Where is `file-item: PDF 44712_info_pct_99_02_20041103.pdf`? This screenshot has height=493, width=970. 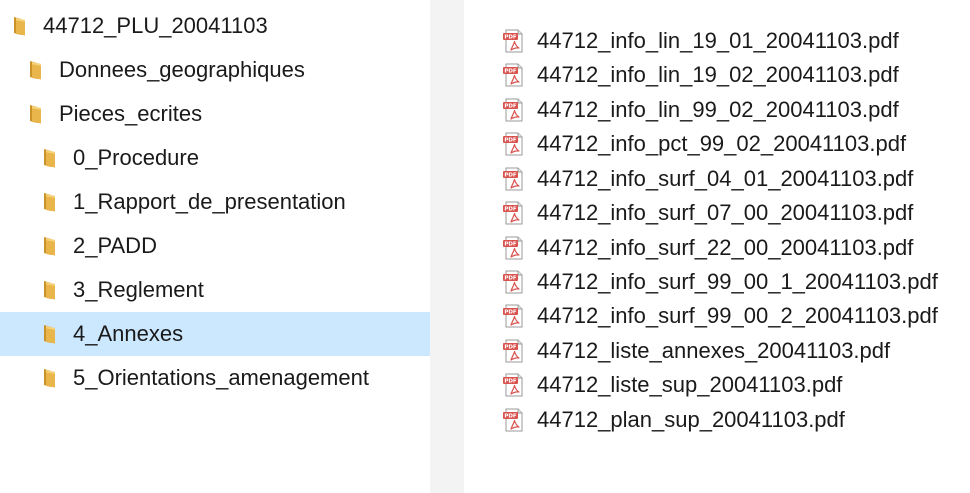
file-item: PDF 44712_info_pct_99_02_20041103.pdf is located at coordinates (717, 144).